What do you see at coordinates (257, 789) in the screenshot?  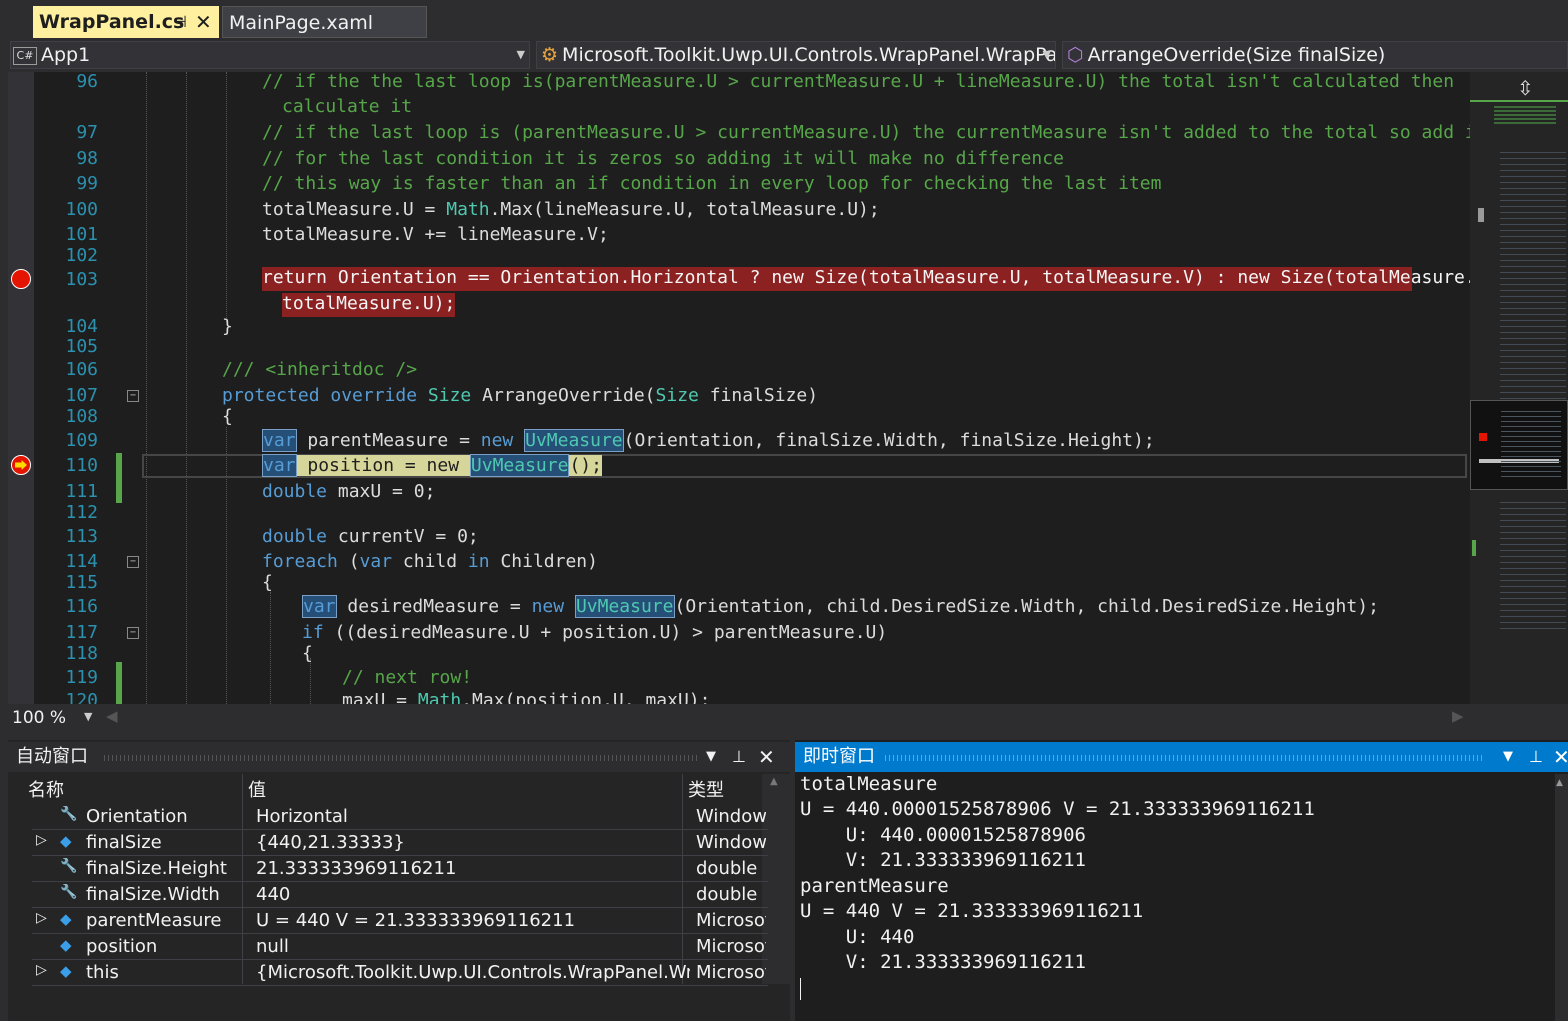 I see `column-header-value: 值` at bounding box center [257, 789].